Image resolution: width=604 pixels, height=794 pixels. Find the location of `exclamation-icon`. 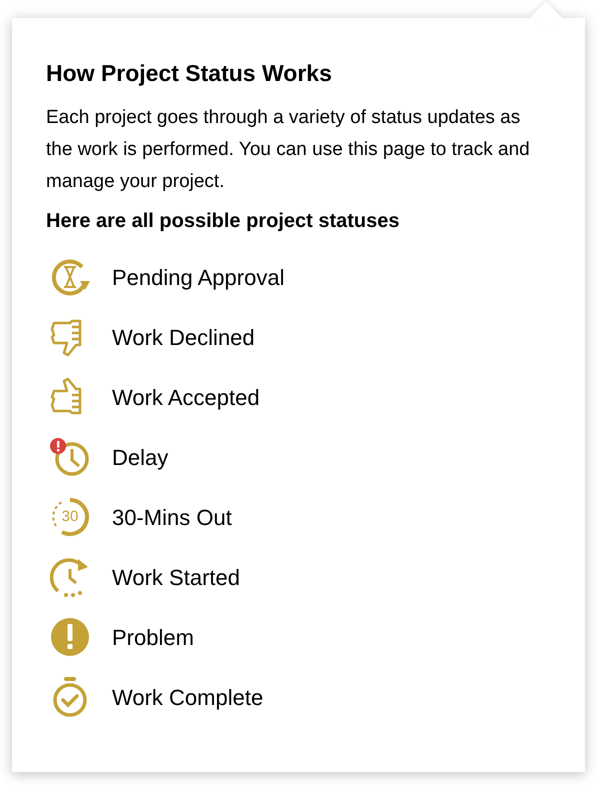

exclamation-icon is located at coordinates (70, 637).